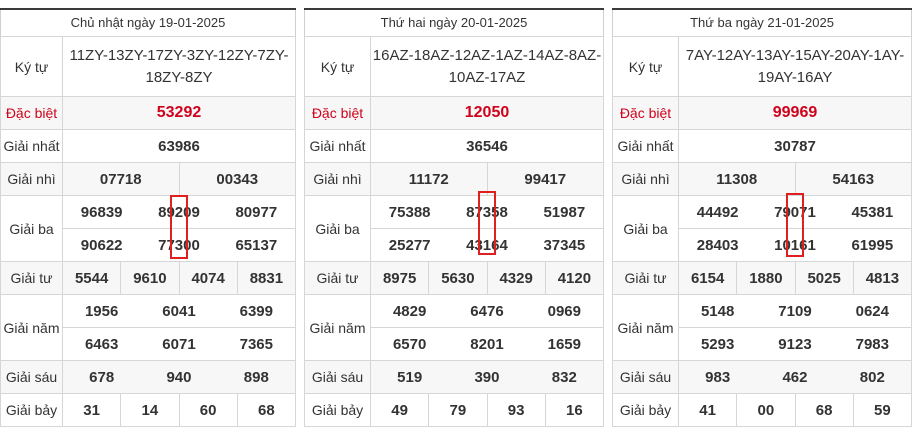  I want to click on second-prize: 00343, so click(237, 179).